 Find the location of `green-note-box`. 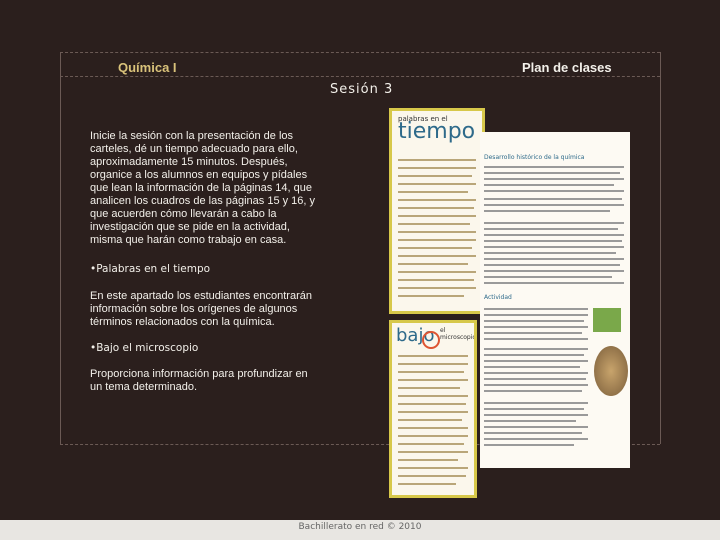

green-note-box is located at coordinates (607, 320).